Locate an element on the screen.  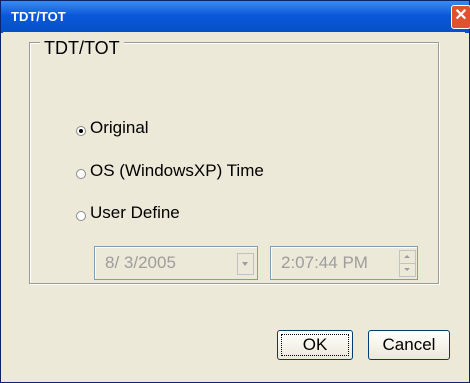
date-picker: 8/ 3/2005 is located at coordinates (176, 263).